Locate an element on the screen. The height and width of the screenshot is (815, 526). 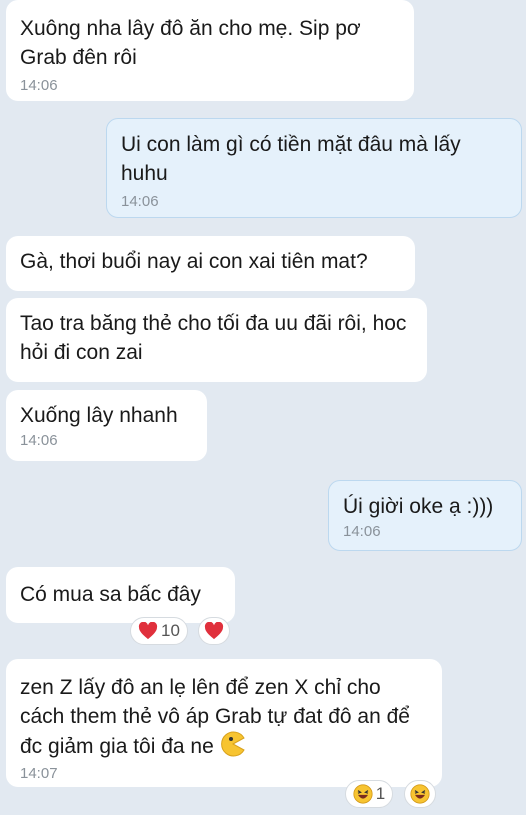
reaction-summary: 1 is located at coordinates (369, 794).